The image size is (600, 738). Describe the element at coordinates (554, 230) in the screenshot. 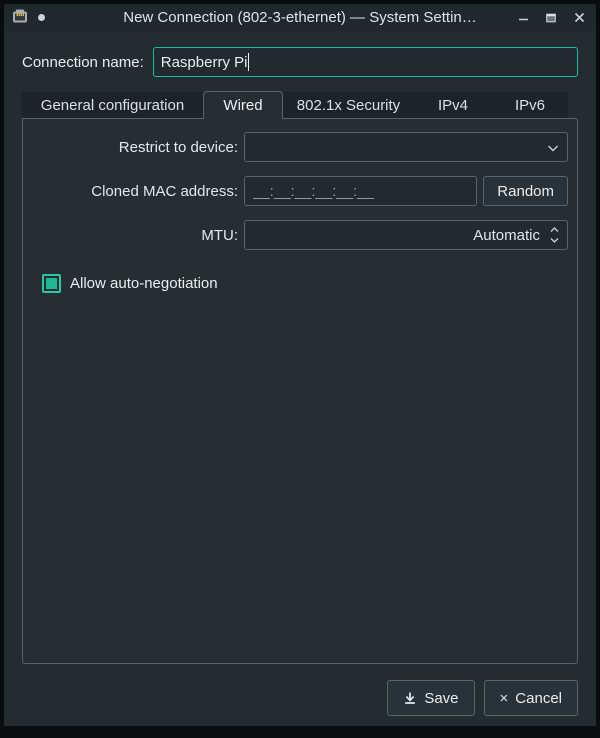

I see `spin-up-icon` at that location.